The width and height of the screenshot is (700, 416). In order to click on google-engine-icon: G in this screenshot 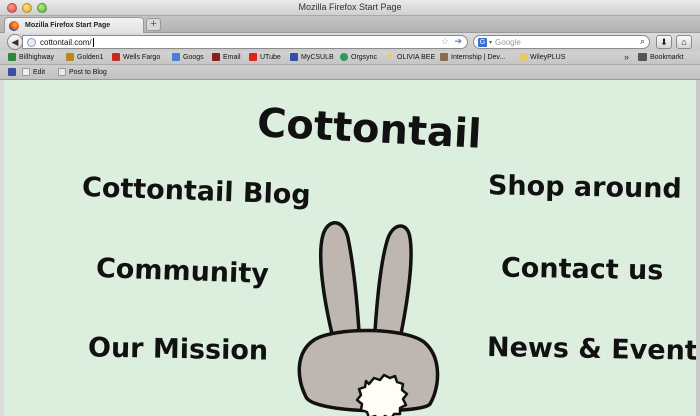, I will do `click(482, 42)`.